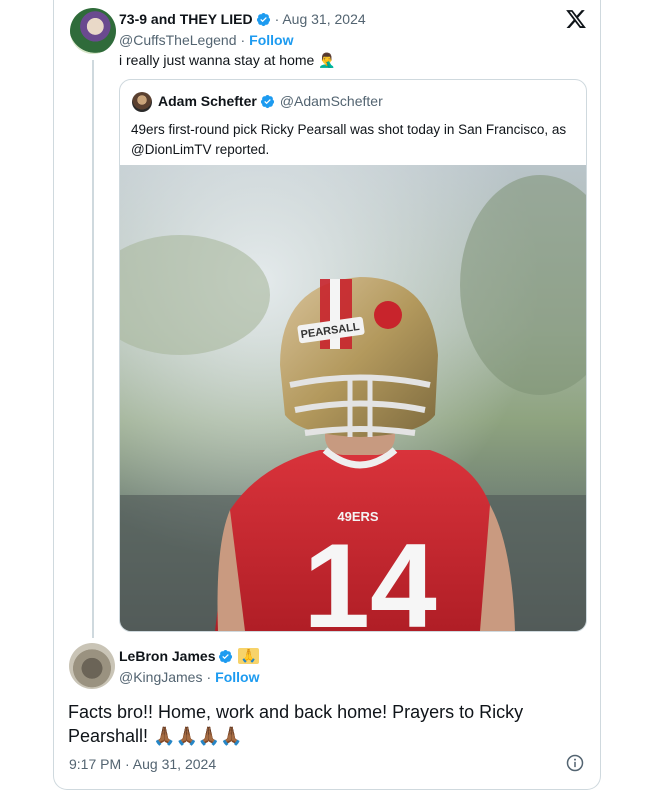  What do you see at coordinates (167, 656) in the screenshot?
I see `reply-author-name: LeBron James` at bounding box center [167, 656].